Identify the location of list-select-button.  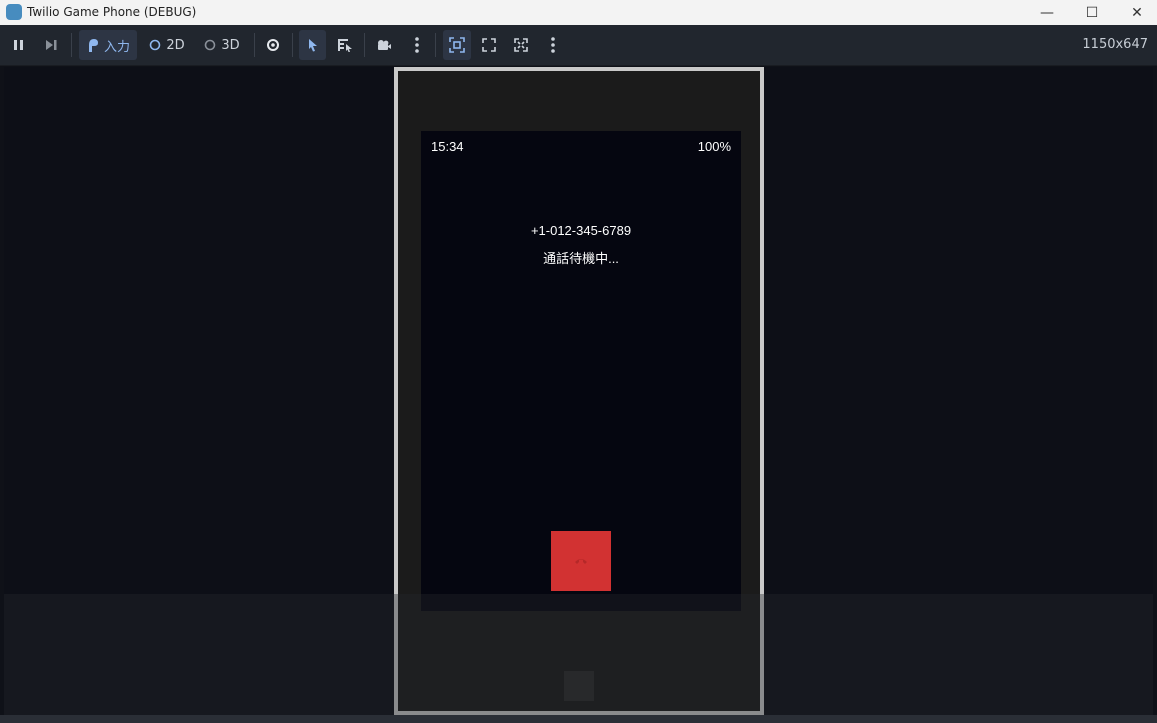
(345, 45).